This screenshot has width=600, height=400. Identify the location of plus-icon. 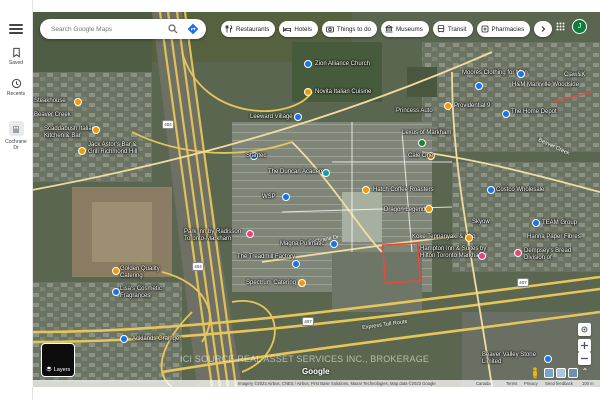
(584, 345).